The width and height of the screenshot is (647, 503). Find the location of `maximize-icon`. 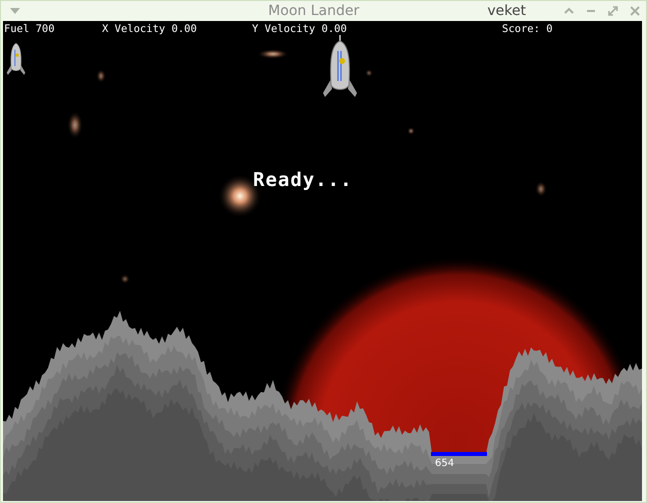

maximize-icon is located at coordinates (613, 11).